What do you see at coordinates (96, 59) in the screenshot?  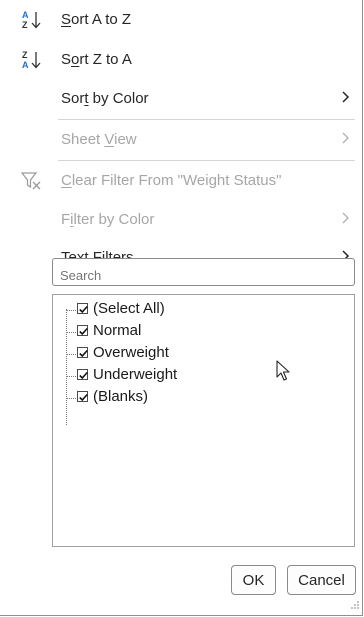 I see `sort-z-to-a-label: Sort Z to A` at bounding box center [96, 59].